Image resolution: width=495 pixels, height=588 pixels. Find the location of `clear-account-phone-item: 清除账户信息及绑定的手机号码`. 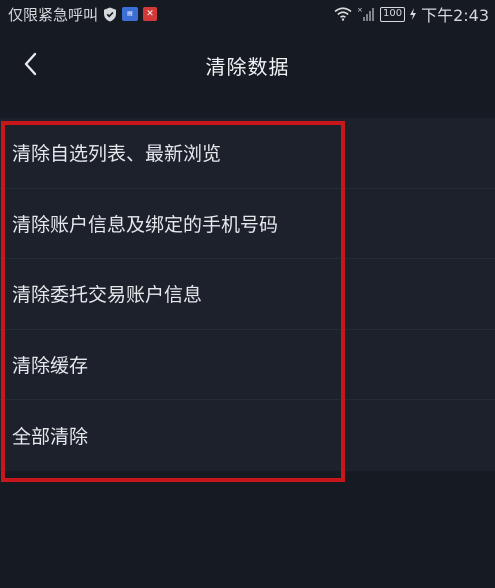

clear-account-phone-item: 清除账户信息及绑定的手机号码 is located at coordinates (247, 224).